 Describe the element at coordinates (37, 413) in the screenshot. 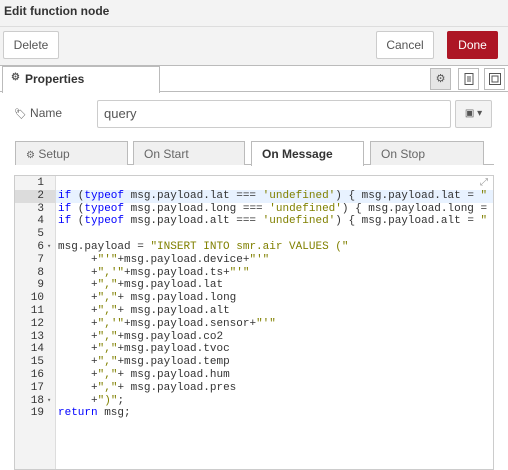

I see `line-number: 19` at that location.